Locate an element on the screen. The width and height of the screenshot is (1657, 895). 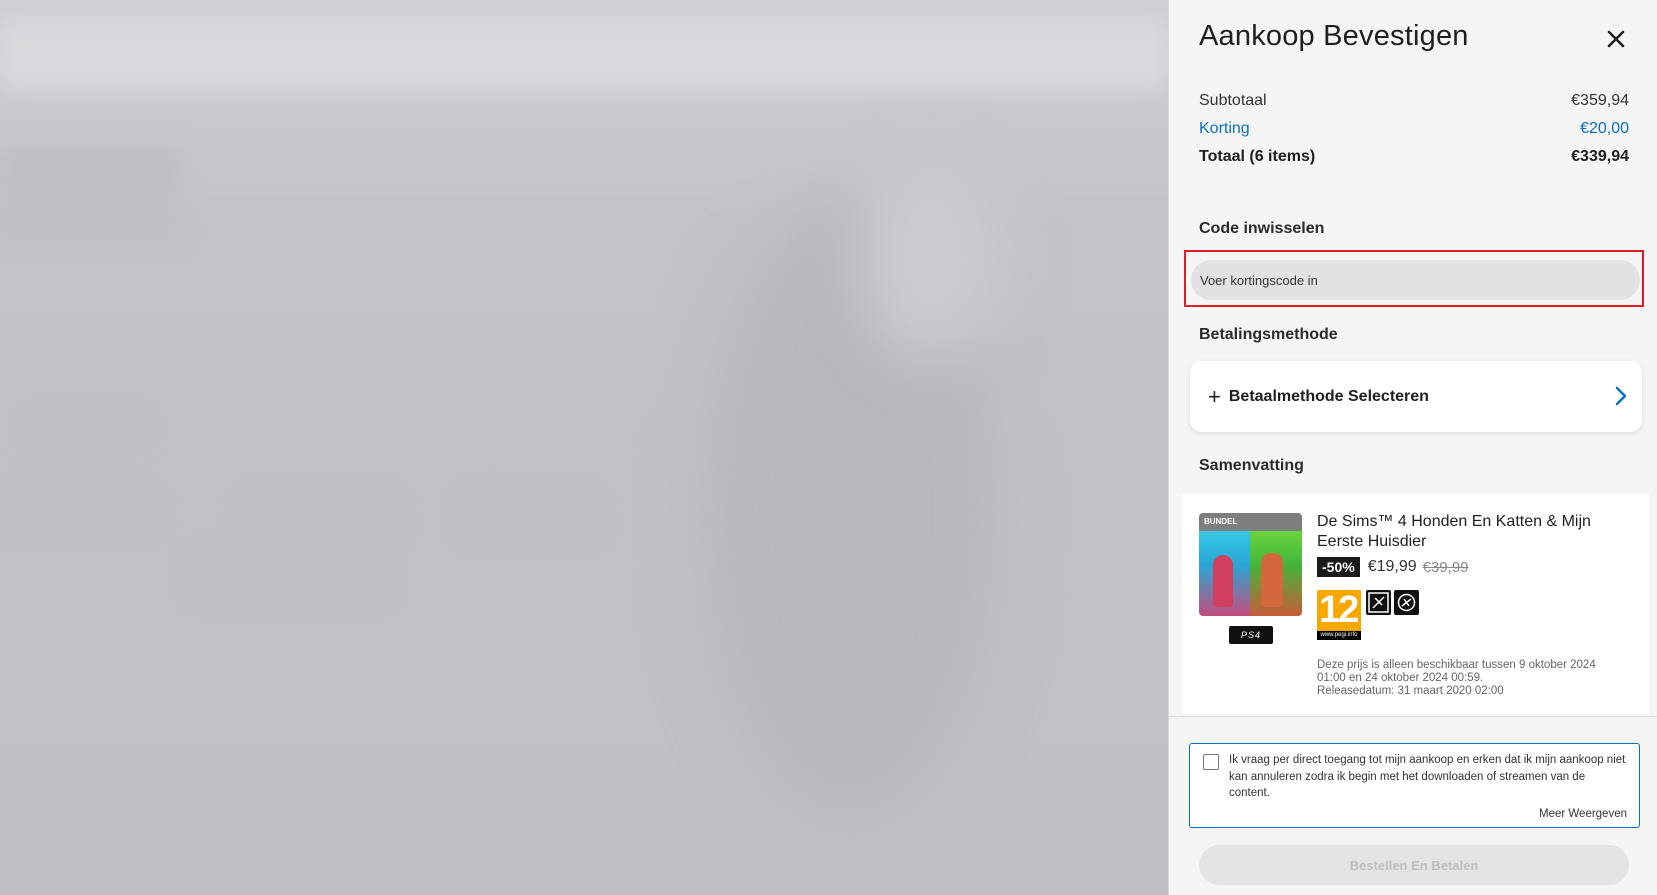
page-title: Aankoop Bevestigen is located at coordinates (1334, 36).